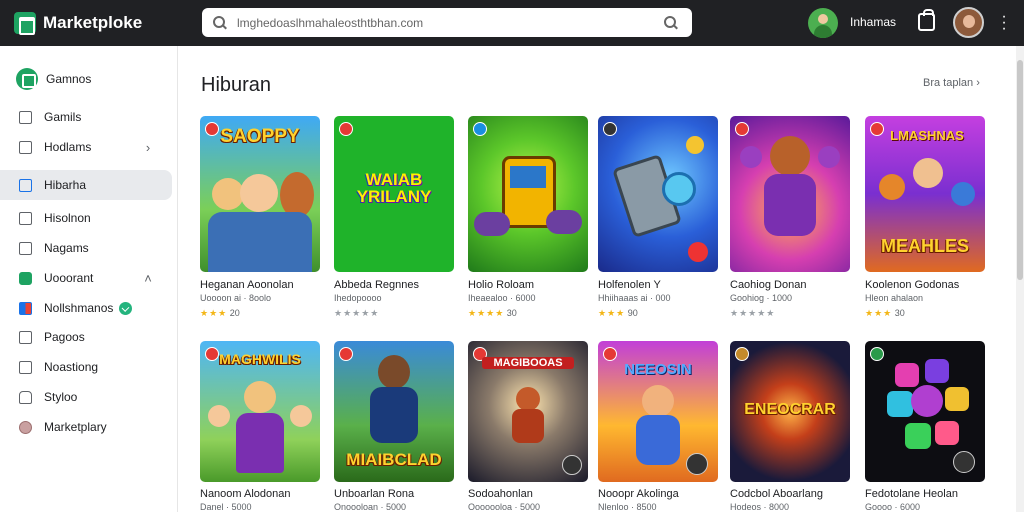 Image resolution: width=1024 pixels, height=512 pixels. I want to click on app-developer: Iheaealoo · 6000, so click(502, 298).